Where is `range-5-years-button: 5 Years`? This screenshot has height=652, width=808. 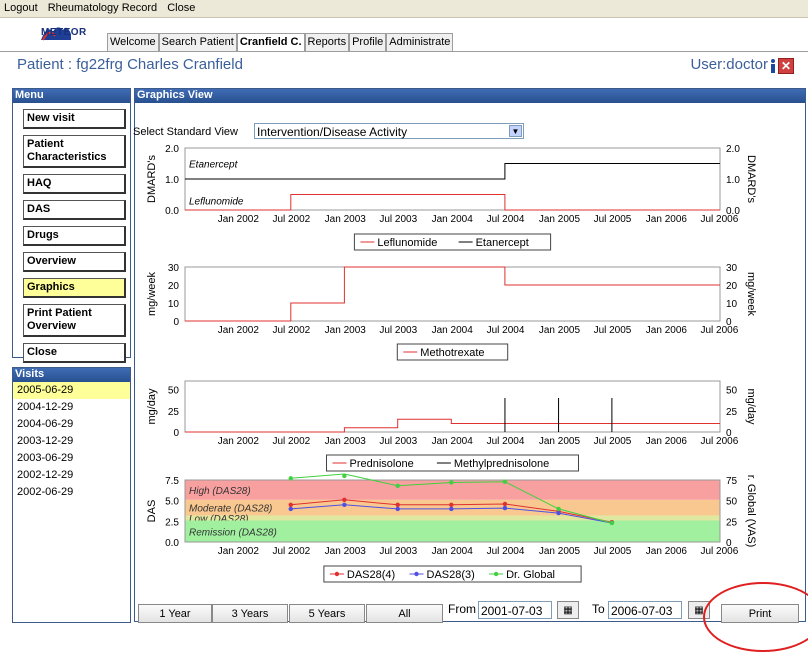 range-5-years-button: 5 Years is located at coordinates (327, 613).